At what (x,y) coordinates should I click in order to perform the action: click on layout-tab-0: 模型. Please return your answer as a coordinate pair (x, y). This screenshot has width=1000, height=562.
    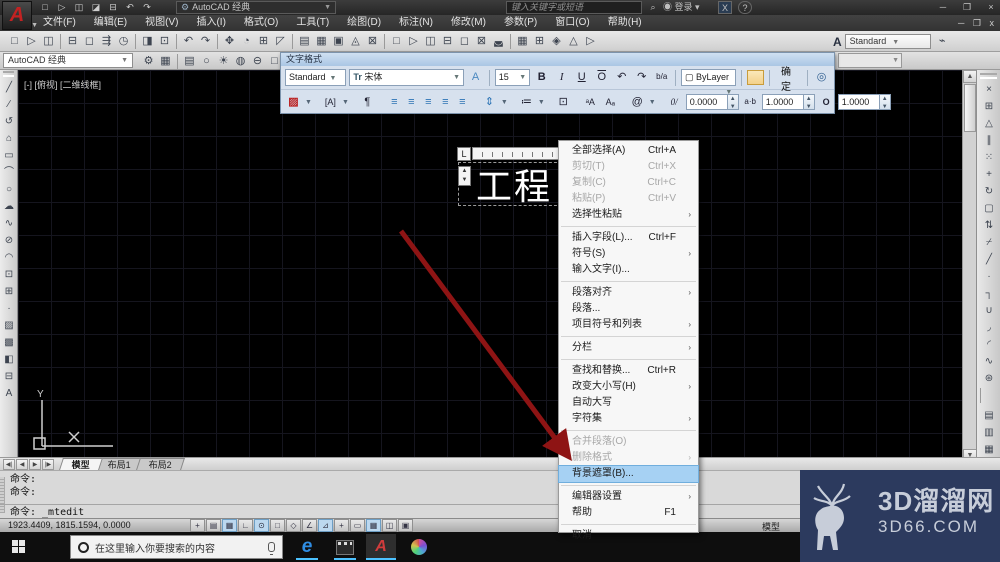
    Looking at the image, I should click on (81, 464).